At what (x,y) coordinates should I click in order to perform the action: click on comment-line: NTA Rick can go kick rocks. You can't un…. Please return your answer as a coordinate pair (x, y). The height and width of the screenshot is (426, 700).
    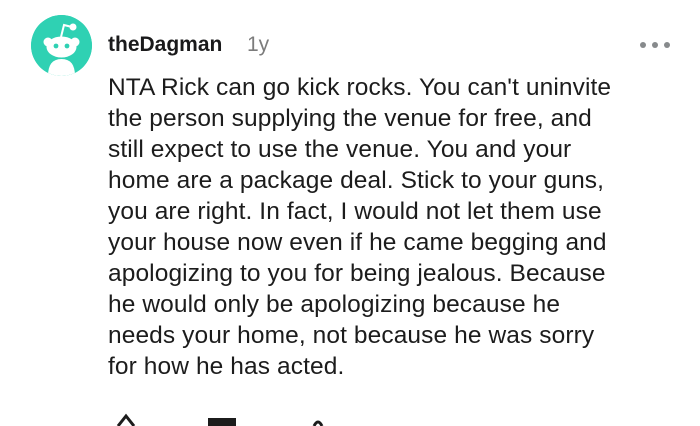
    Looking at the image, I should click on (360, 87).